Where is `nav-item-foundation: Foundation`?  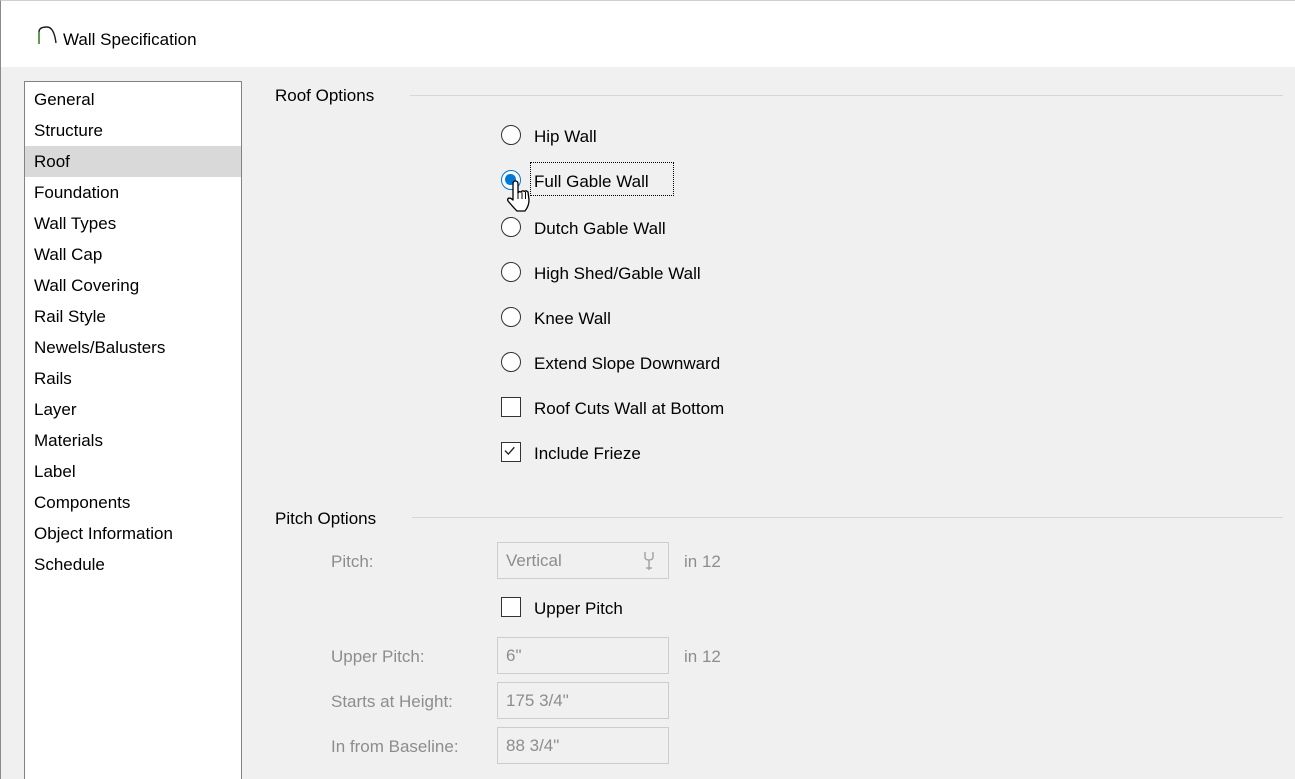 nav-item-foundation: Foundation is located at coordinates (133, 192).